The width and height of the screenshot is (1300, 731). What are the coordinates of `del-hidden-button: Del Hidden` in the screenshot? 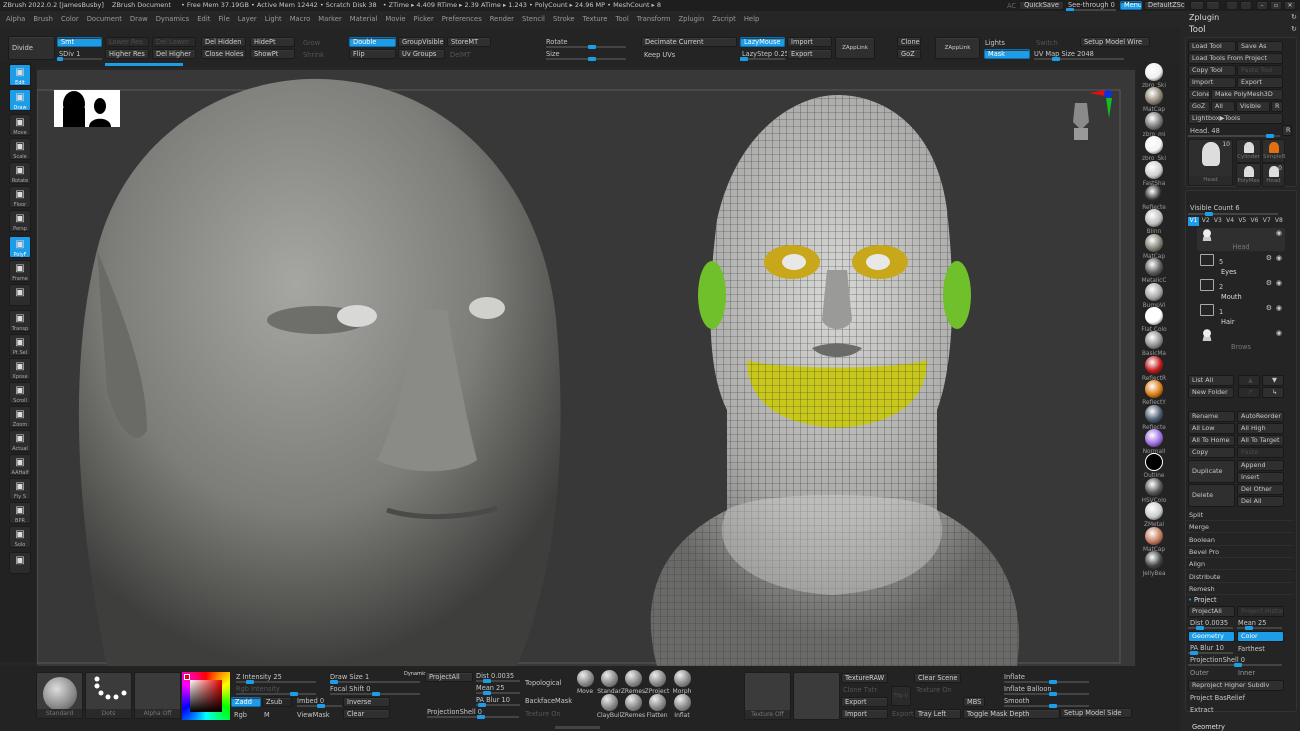 It's located at (223, 42).